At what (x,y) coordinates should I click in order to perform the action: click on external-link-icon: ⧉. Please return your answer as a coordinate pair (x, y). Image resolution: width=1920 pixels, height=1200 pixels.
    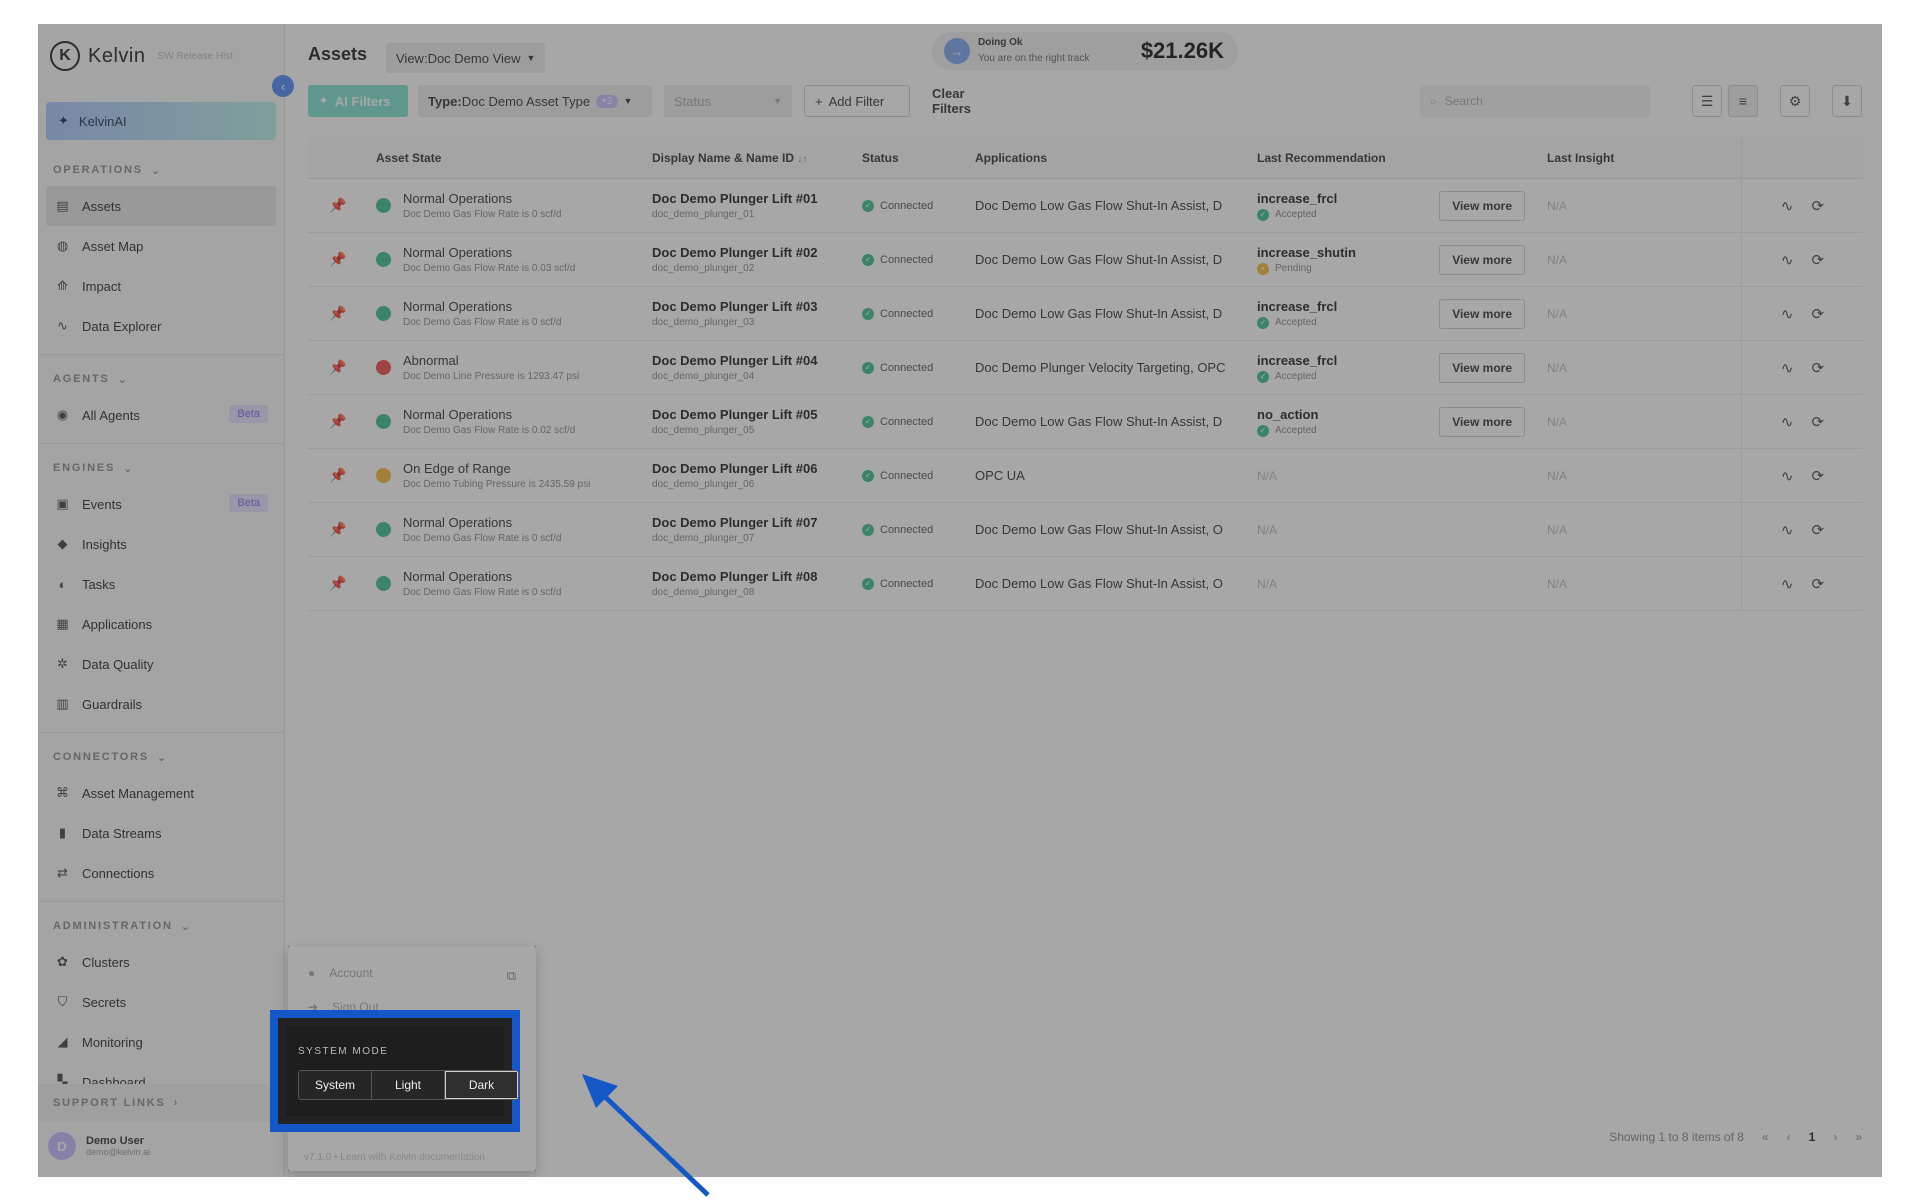
    Looking at the image, I should click on (511, 975).